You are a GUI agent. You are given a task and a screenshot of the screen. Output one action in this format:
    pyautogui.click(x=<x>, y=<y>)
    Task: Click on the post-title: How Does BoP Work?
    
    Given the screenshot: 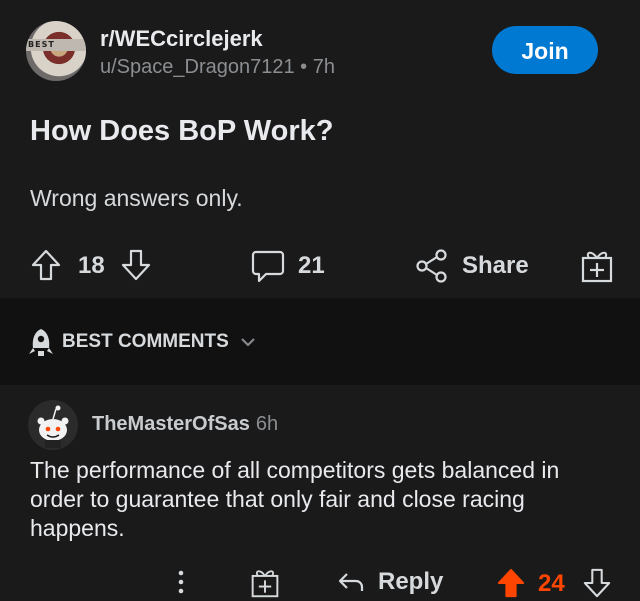 What is the action you would take?
    pyautogui.click(x=182, y=131)
    